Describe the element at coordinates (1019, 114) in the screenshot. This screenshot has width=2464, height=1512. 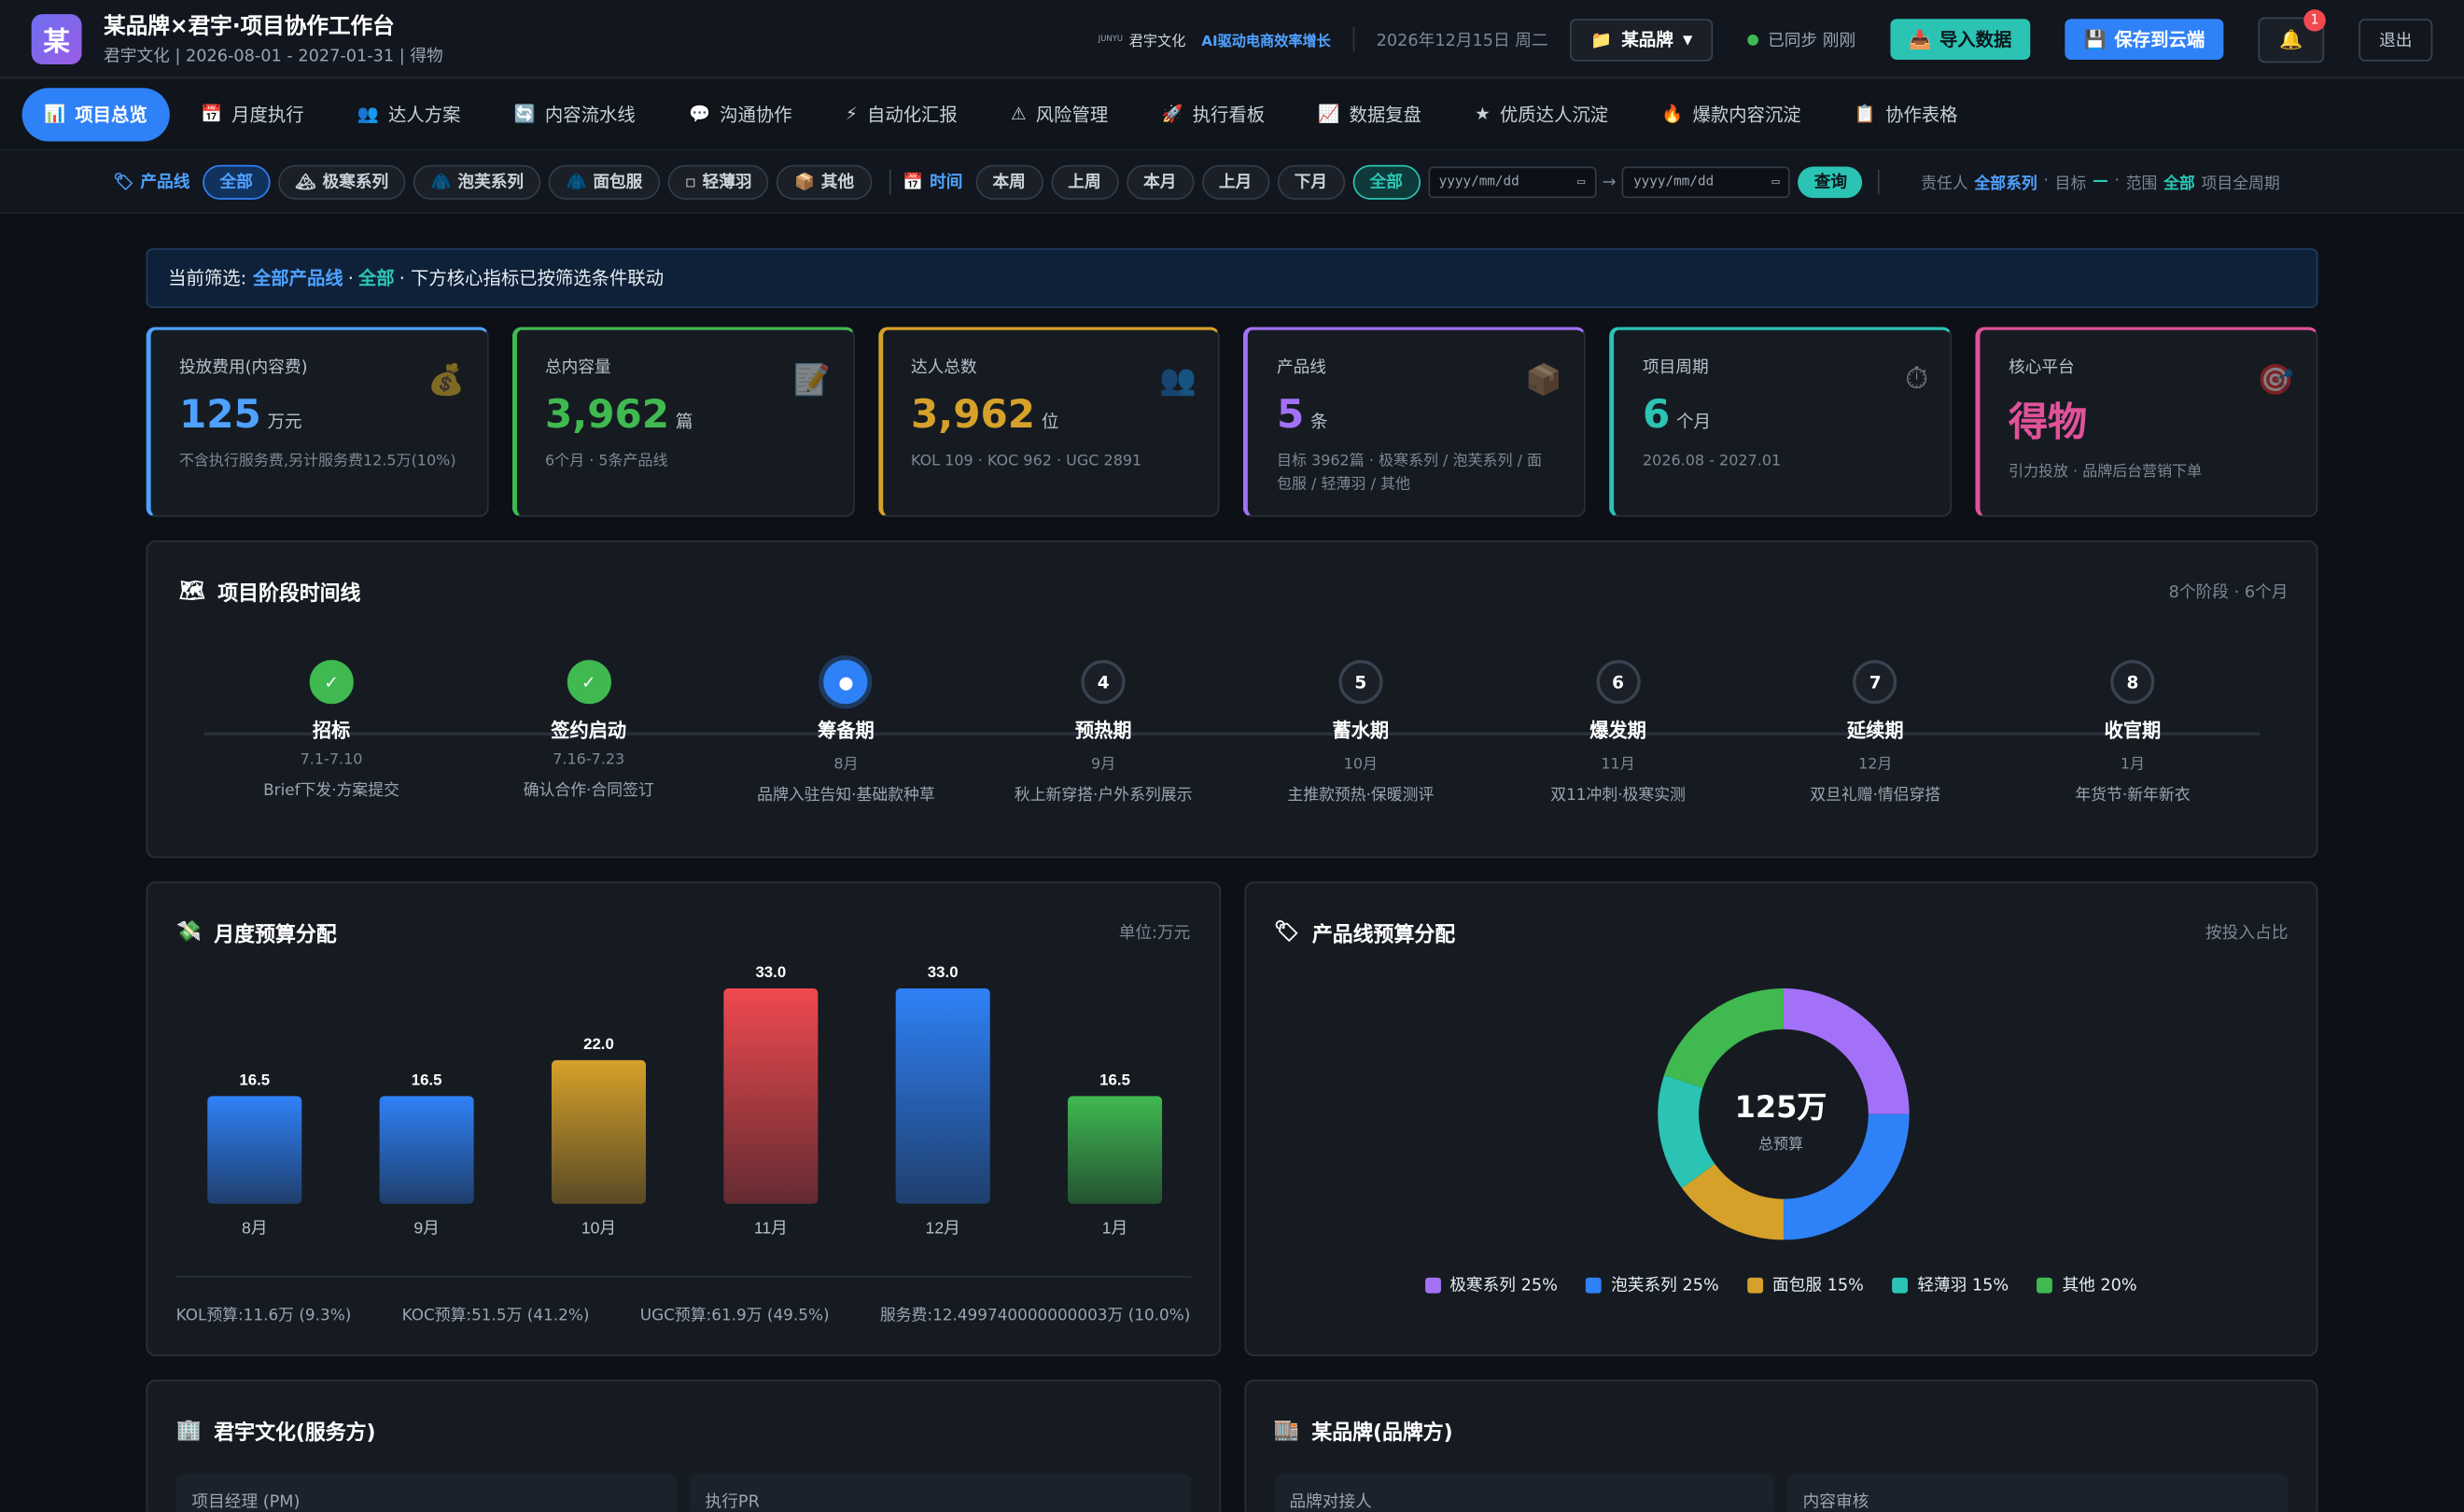
I see `nav-icon: ⚠` at that location.